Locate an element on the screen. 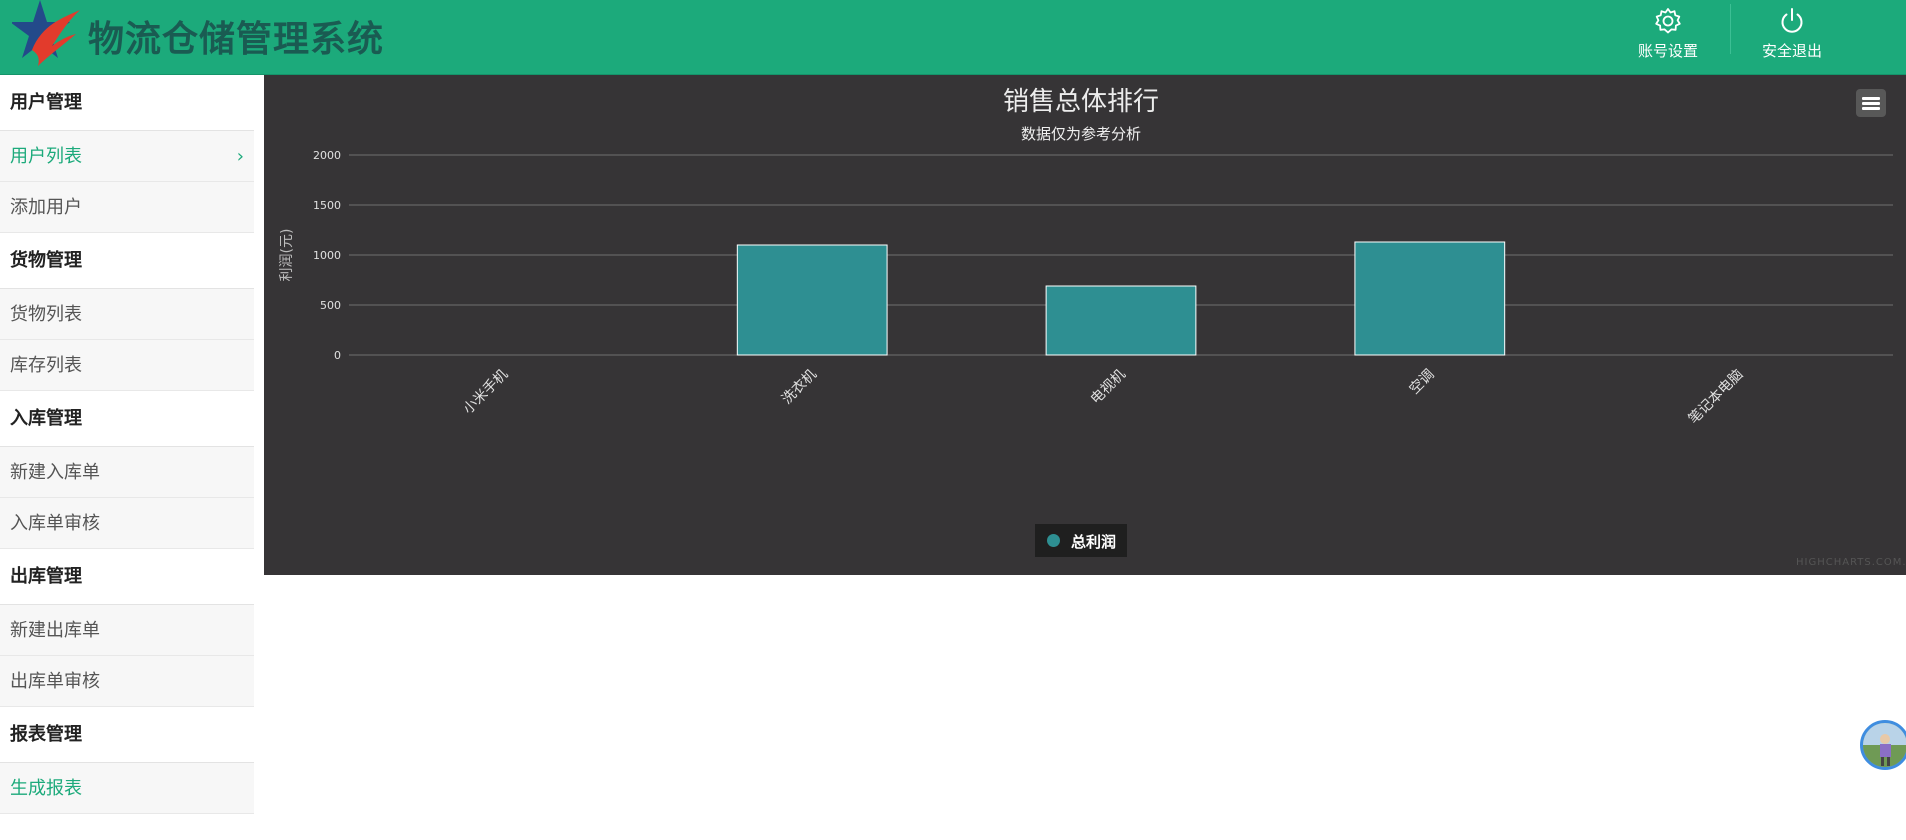 Image resolution: width=1906 pixels, height=840 pixels. chevron-right-icon: › is located at coordinates (240, 156).